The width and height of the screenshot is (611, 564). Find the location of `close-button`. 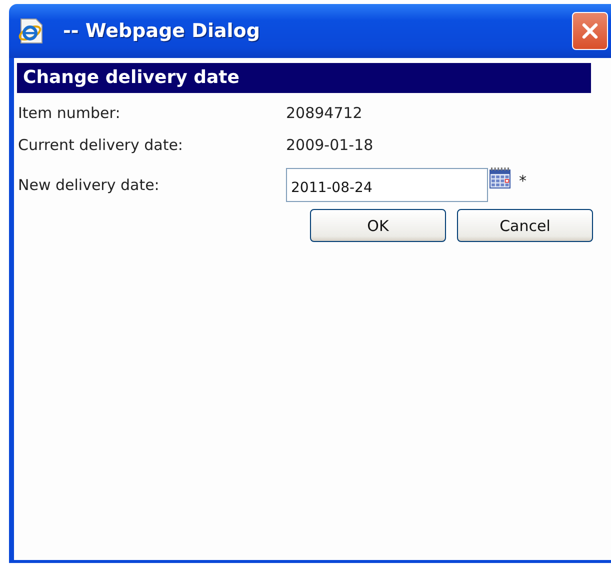

close-button is located at coordinates (590, 31).